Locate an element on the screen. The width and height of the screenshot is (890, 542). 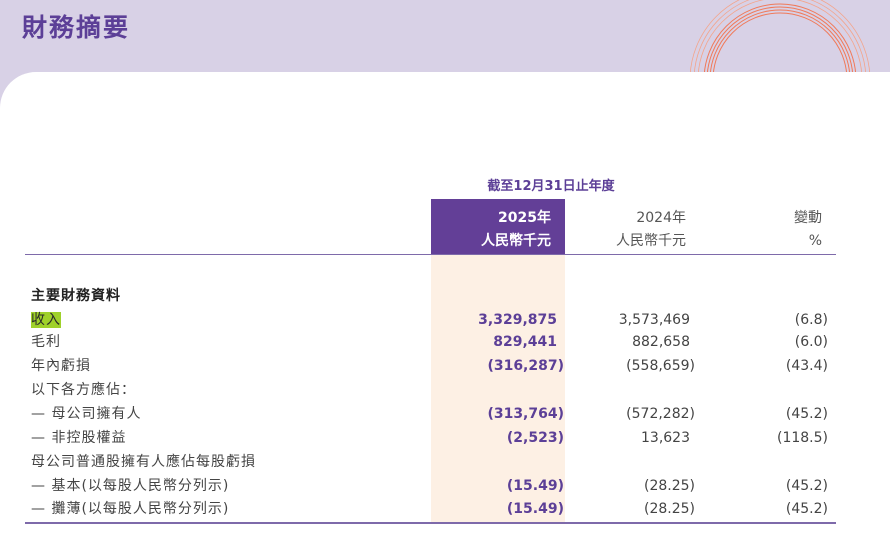
period-header: 截至12月31日止年度 is located at coordinates (551, 186).